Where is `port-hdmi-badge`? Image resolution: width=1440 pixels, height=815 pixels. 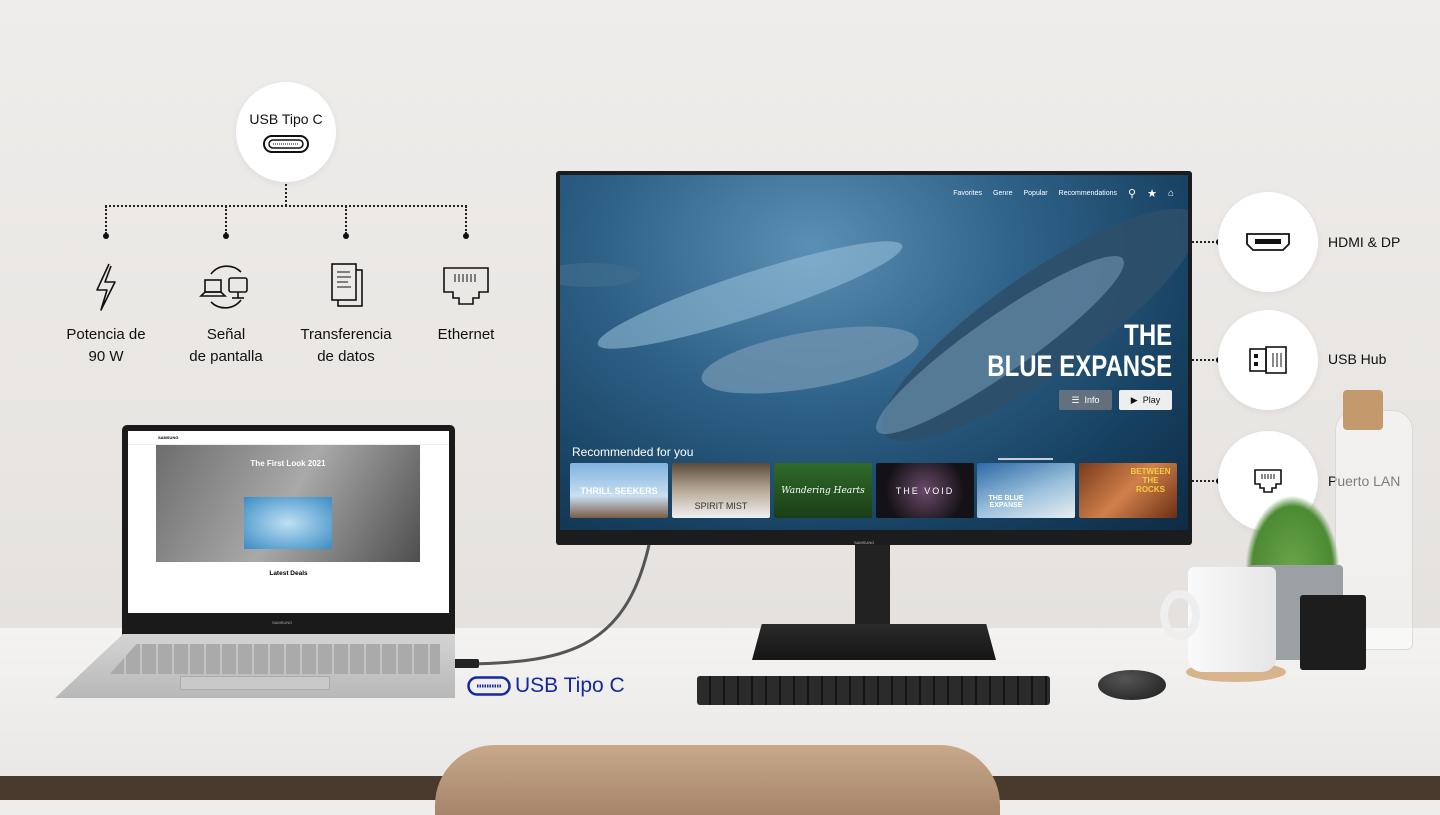 port-hdmi-badge is located at coordinates (1268, 242).